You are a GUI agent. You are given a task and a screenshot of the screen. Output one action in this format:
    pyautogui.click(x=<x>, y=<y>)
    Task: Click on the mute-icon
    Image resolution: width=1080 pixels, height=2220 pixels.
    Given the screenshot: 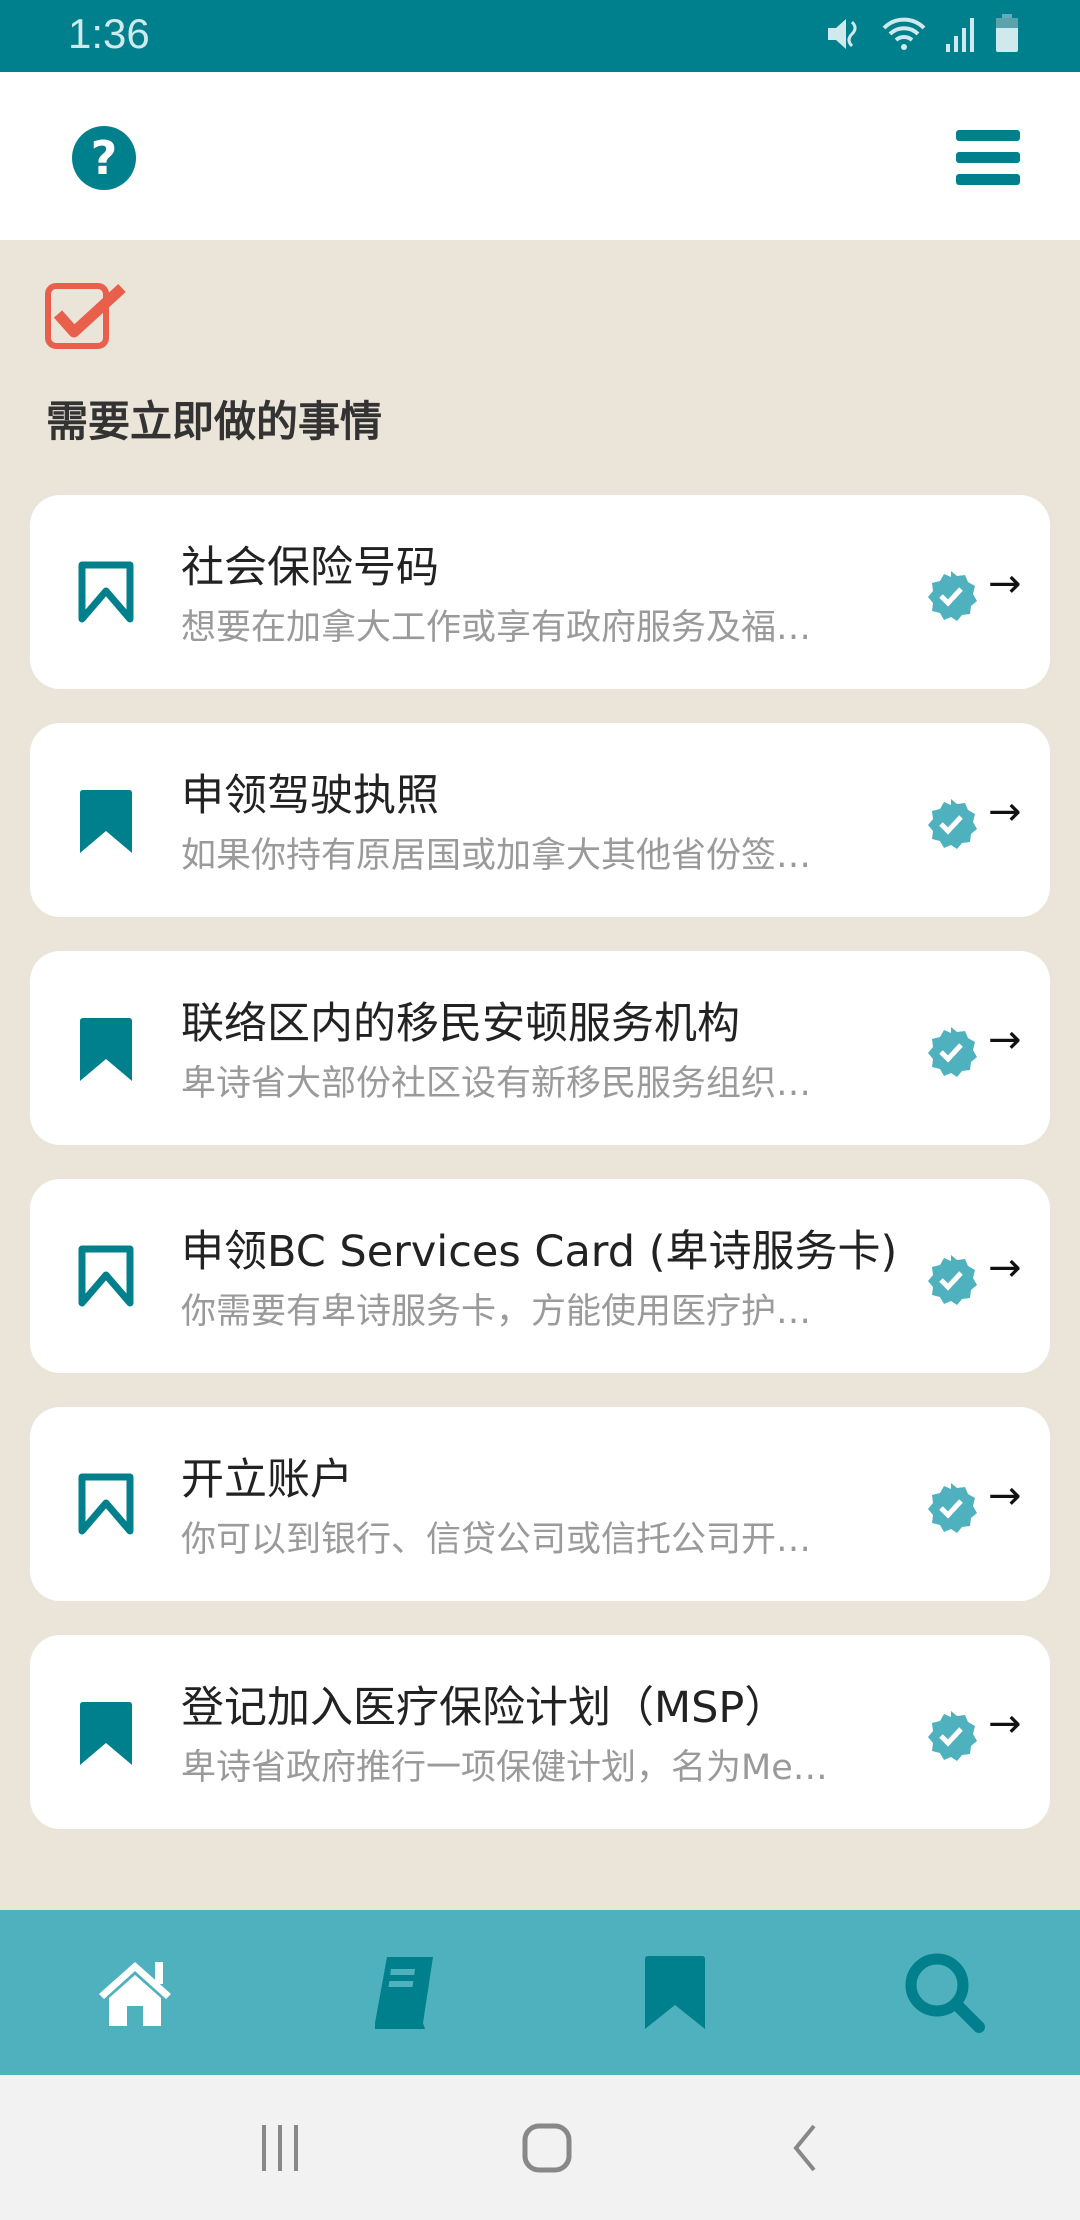 What is the action you would take?
    pyautogui.click(x=842, y=34)
    